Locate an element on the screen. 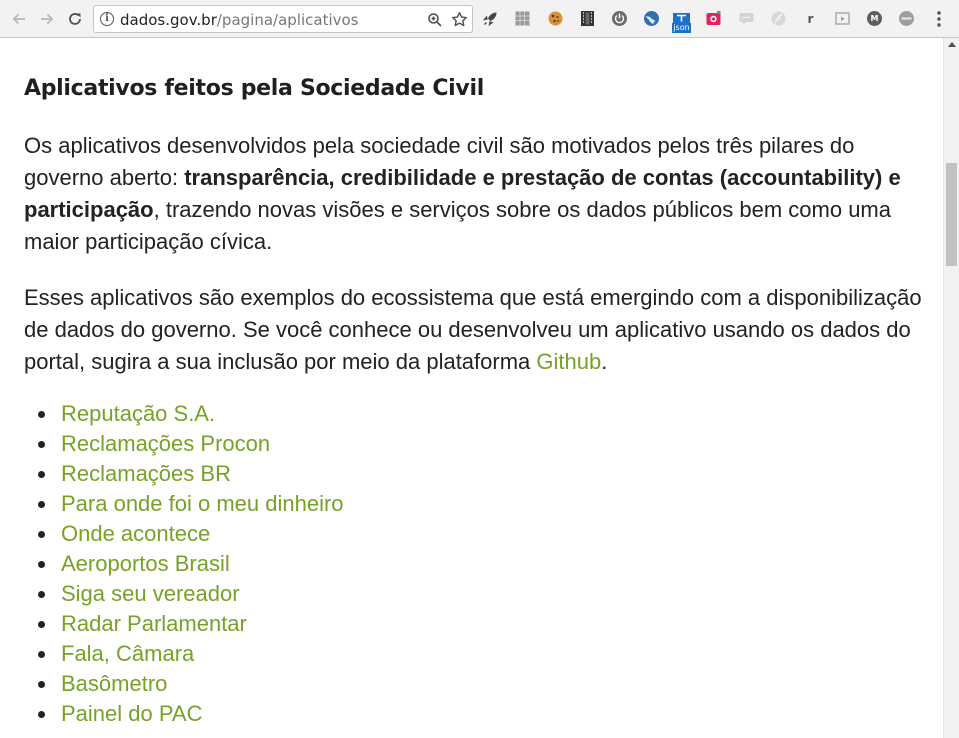 This screenshot has height=738, width=959. list-item: Reputação S.A. is located at coordinates (324, 414).